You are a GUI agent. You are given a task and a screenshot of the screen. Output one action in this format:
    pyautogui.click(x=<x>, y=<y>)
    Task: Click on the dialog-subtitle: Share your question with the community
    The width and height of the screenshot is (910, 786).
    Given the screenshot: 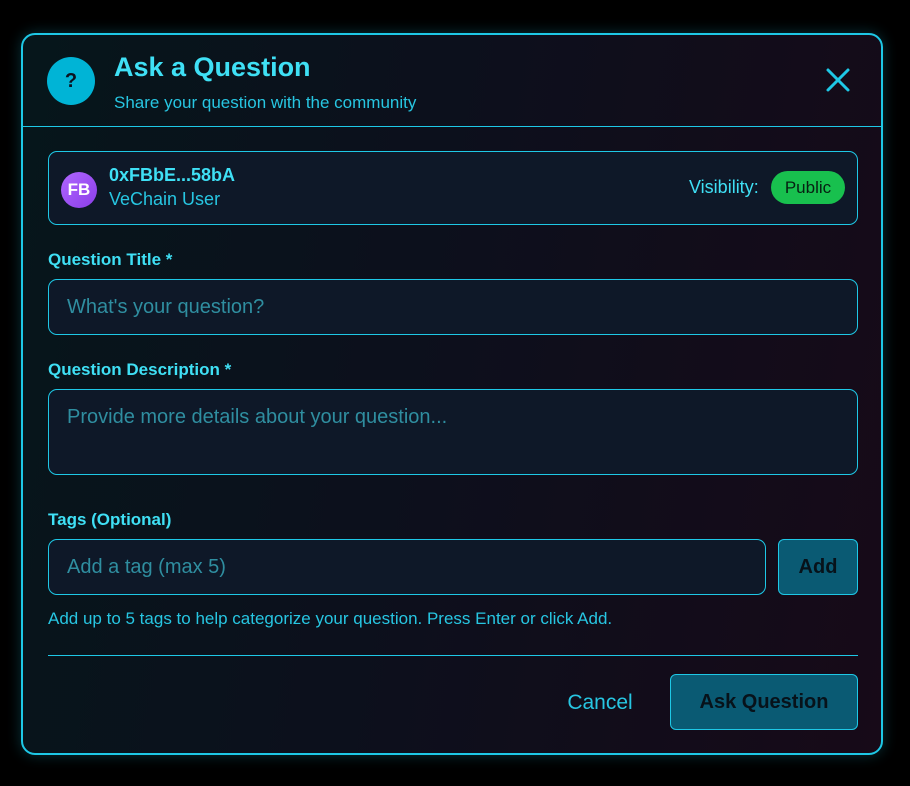 What is the action you would take?
    pyautogui.click(x=265, y=102)
    